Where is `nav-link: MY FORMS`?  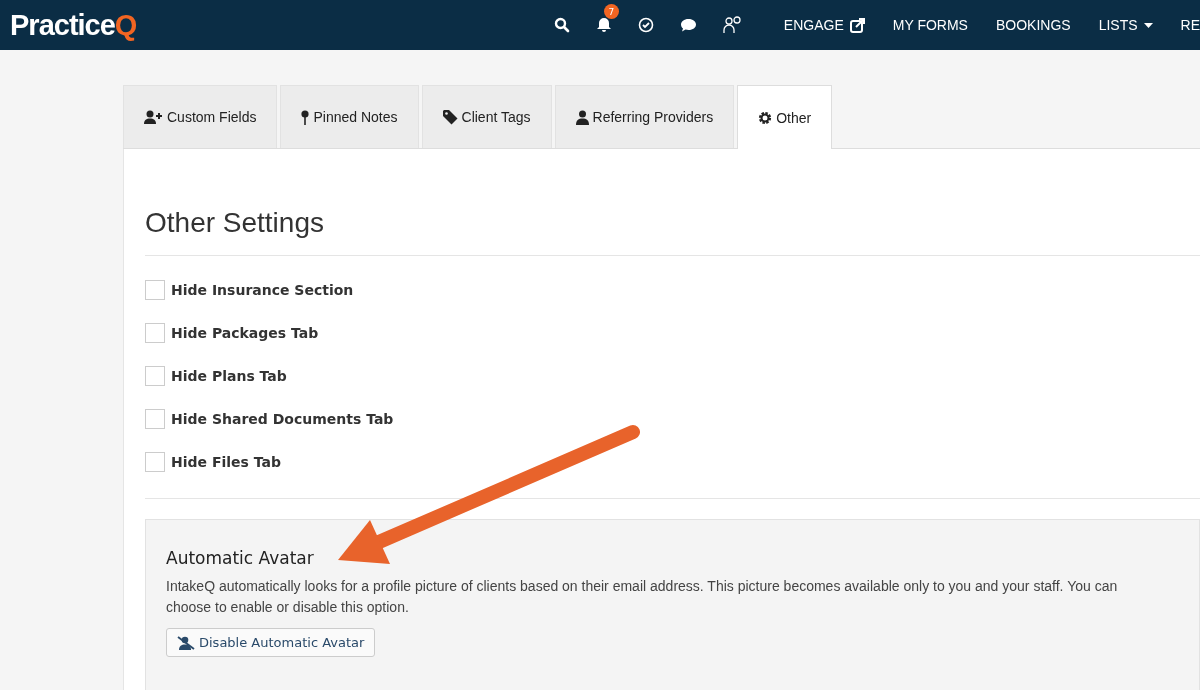
nav-link: MY FORMS is located at coordinates (930, 25).